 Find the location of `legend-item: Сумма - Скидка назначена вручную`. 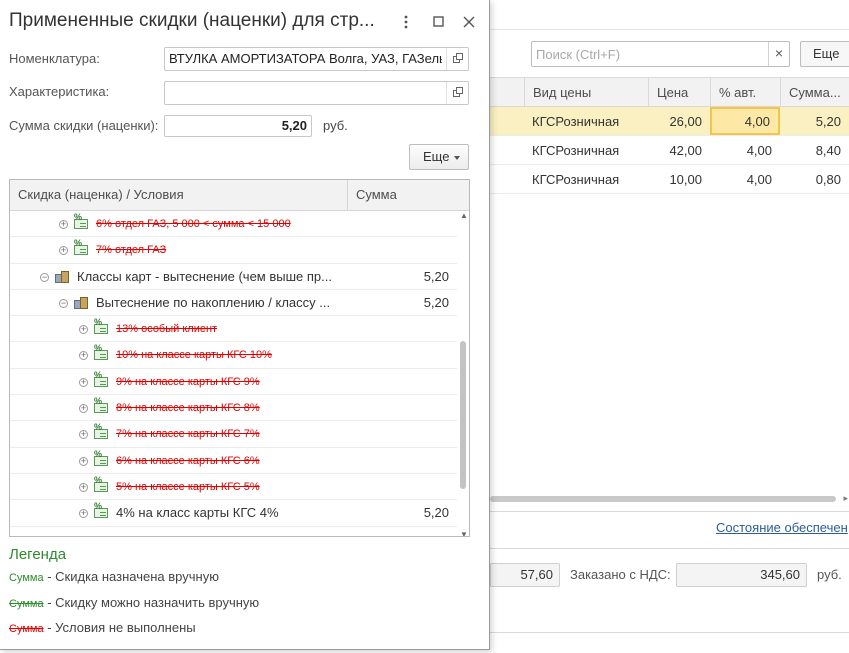

legend-item: Сумма - Скидка назначена вручную is located at coordinates (114, 577).